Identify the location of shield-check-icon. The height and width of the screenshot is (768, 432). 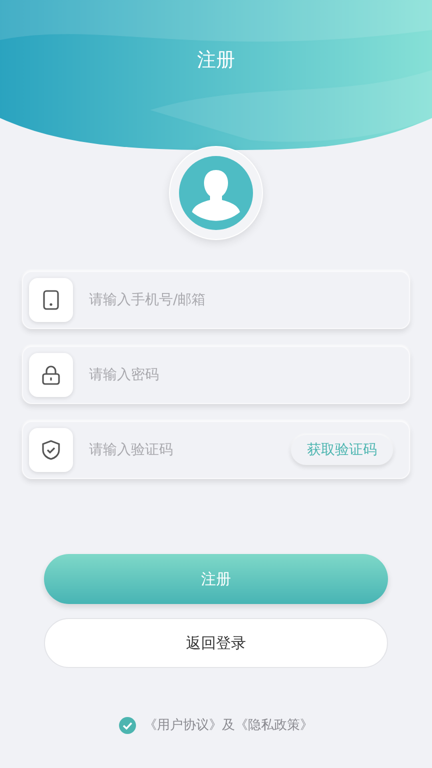
(51, 450).